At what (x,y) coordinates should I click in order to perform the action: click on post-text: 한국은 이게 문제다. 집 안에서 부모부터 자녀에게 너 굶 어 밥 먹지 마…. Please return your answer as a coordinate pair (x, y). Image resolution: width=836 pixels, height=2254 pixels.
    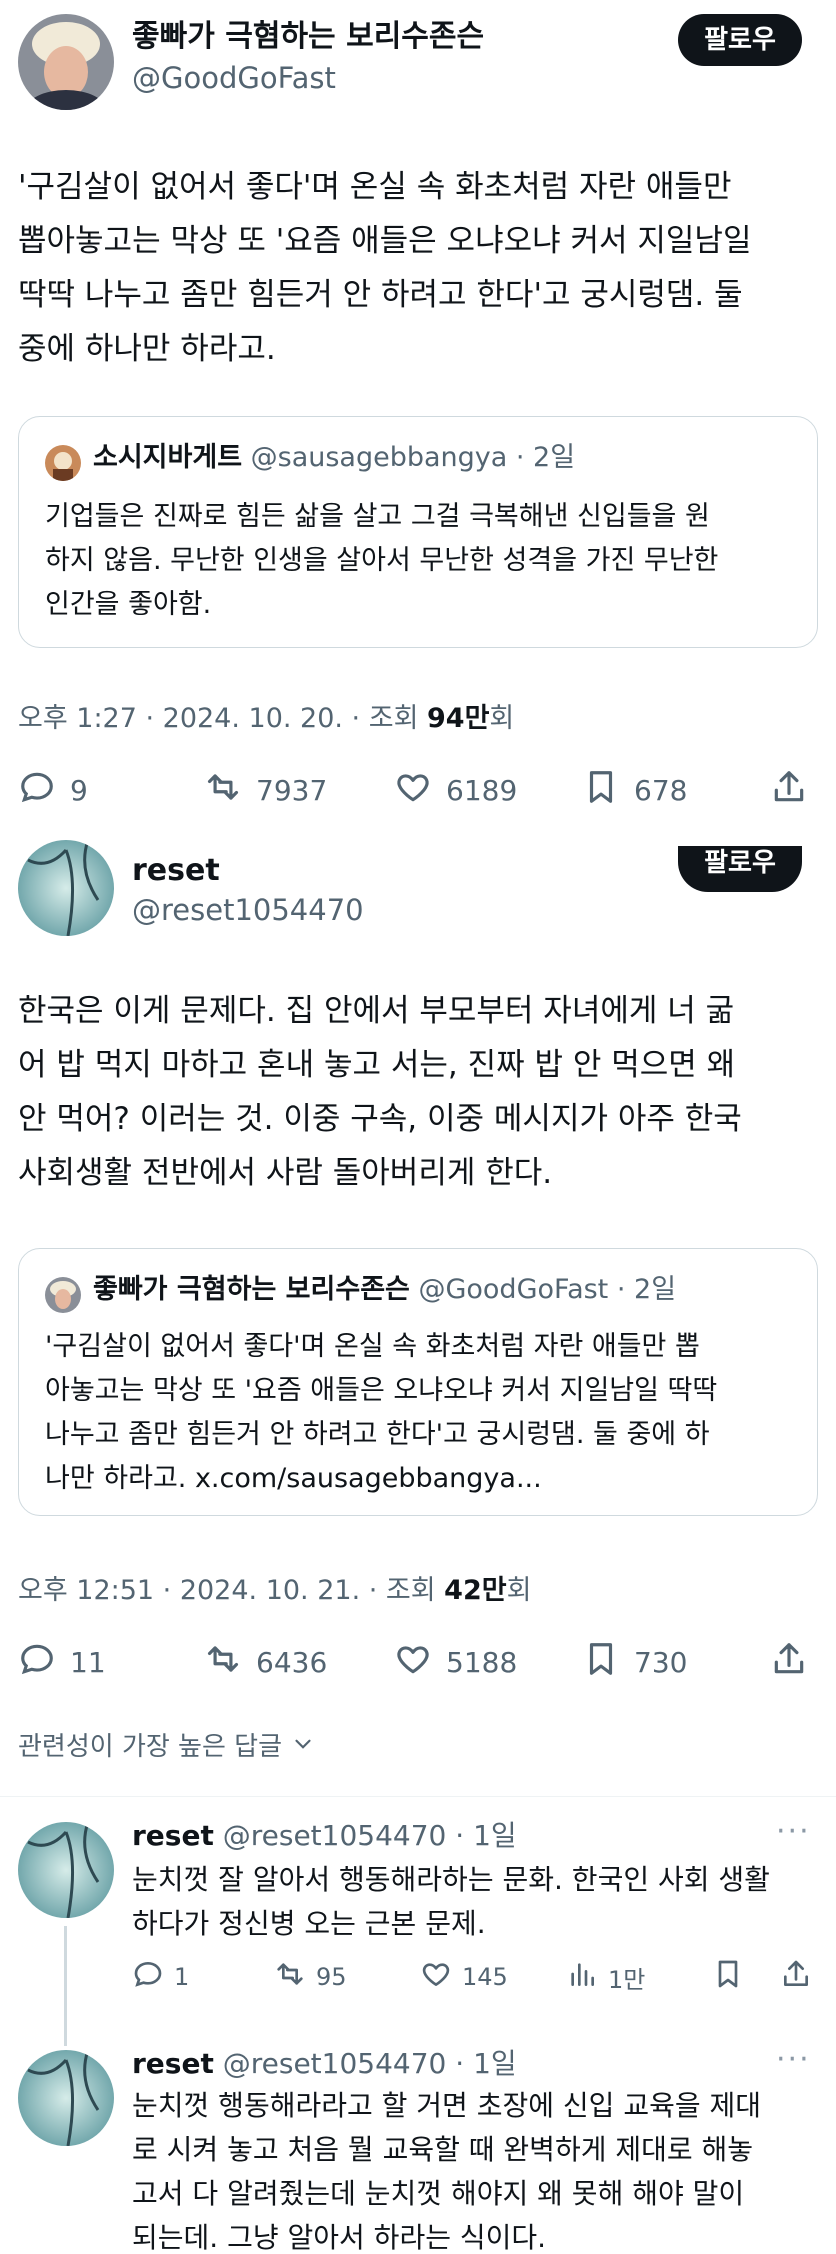
    Looking at the image, I should click on (380, 1092).